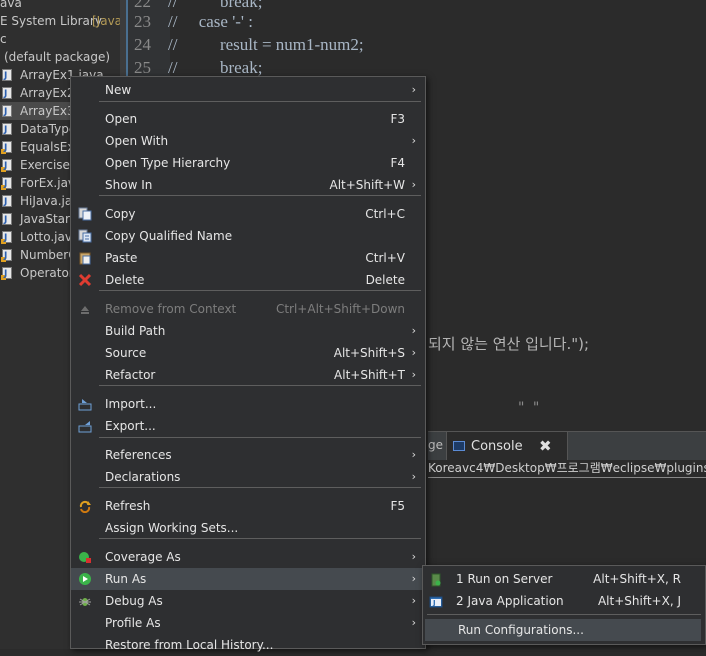 The height and width of the screenshot is (656, 706). I want to click on menu-item-label: Source, so click(126, 353).